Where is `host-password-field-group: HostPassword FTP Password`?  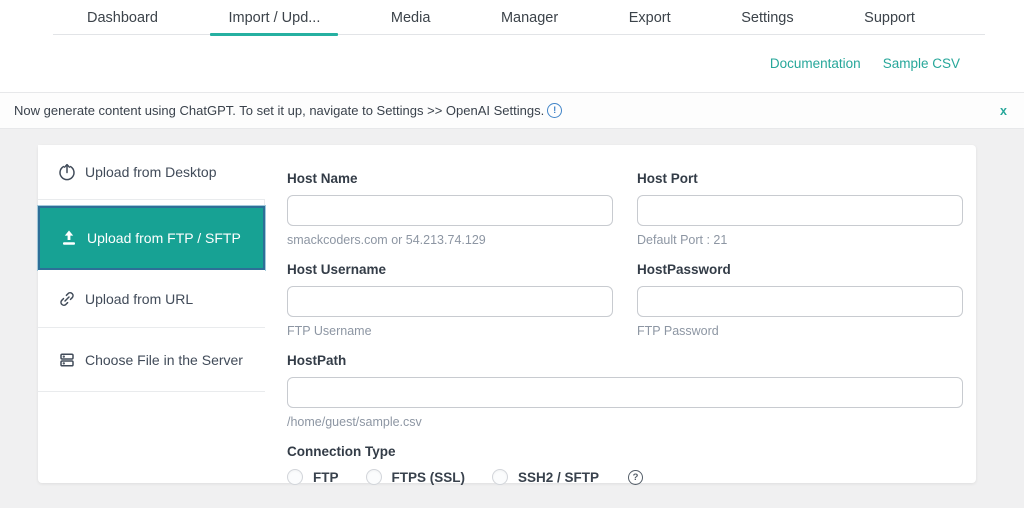
host-password-field-group: HostPassword FTP Password is located at coordinates (800, 300).